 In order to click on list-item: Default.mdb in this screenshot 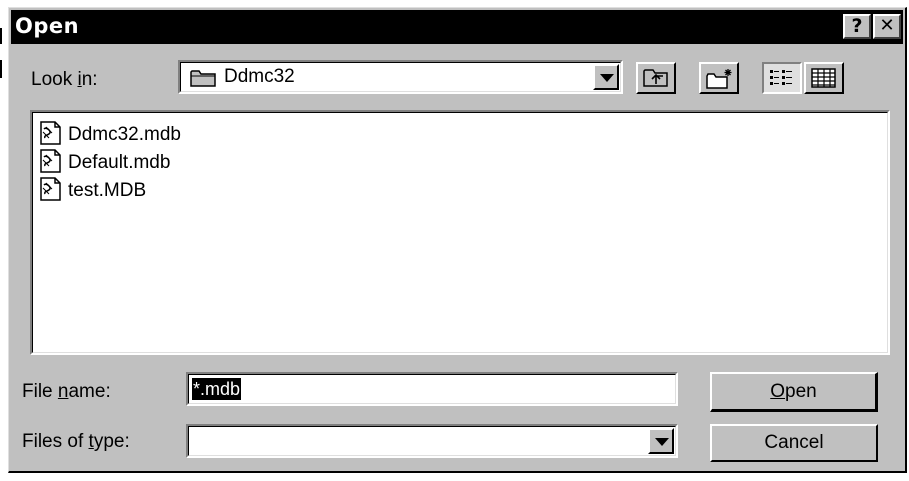, I will do `click(104, 163)`.